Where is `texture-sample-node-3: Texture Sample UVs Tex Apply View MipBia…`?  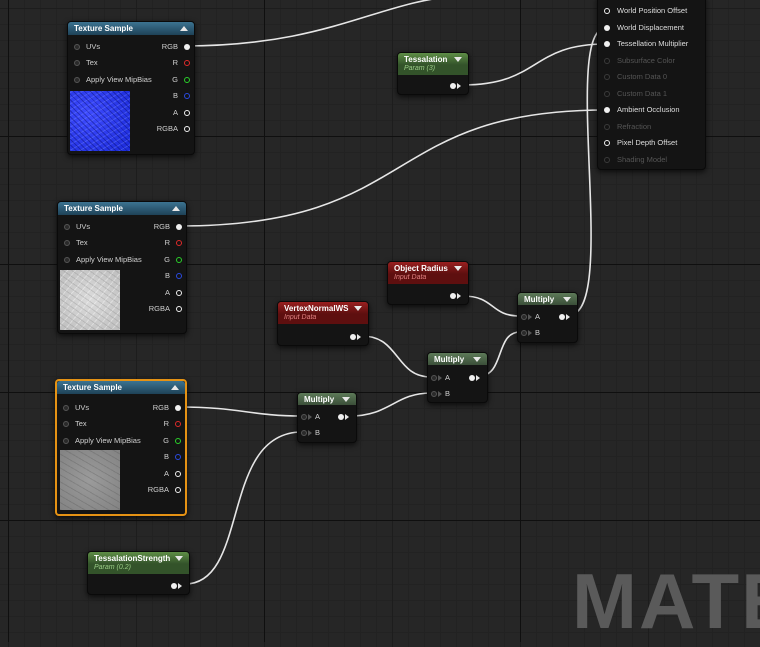
texture-sample-node-3: Texture Sample UVs Tex Apply View MipBia… is located at coordinates (121, 447).